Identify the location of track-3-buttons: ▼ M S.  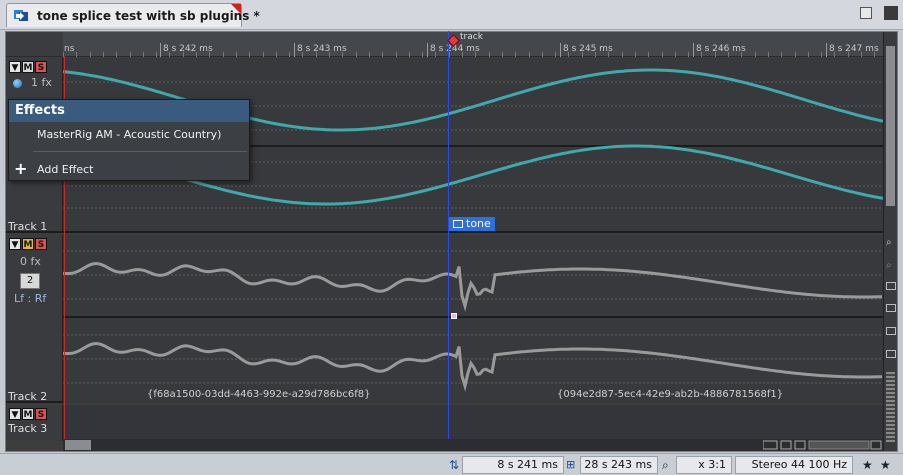
(28, 414).